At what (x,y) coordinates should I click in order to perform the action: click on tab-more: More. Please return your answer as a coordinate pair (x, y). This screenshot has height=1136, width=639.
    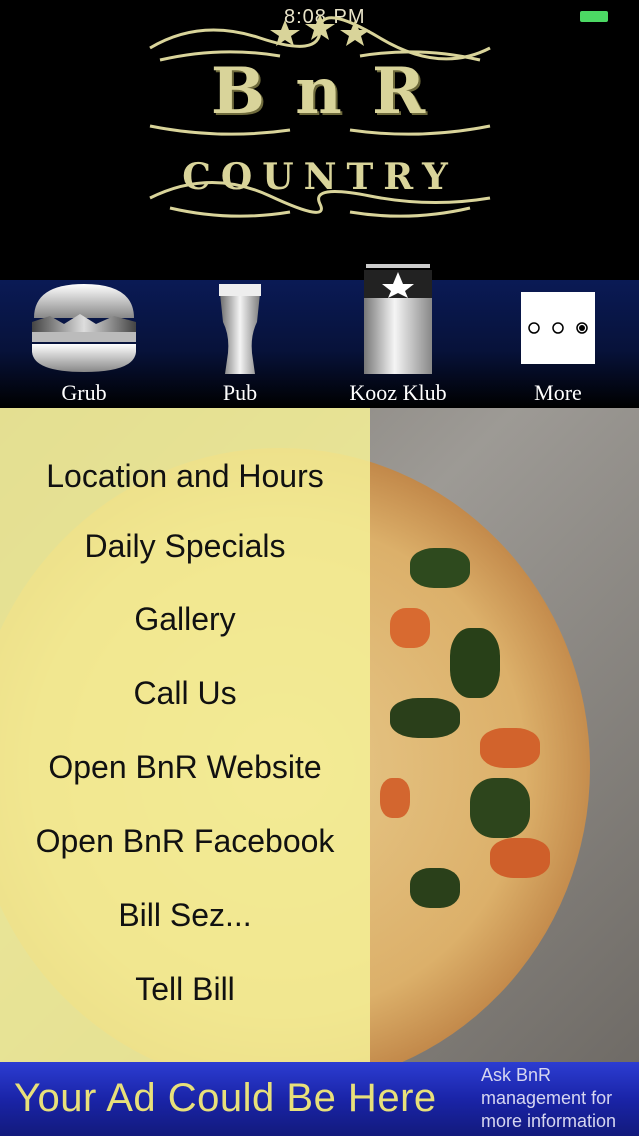
    Looking at the image, I should click on (558, 344).